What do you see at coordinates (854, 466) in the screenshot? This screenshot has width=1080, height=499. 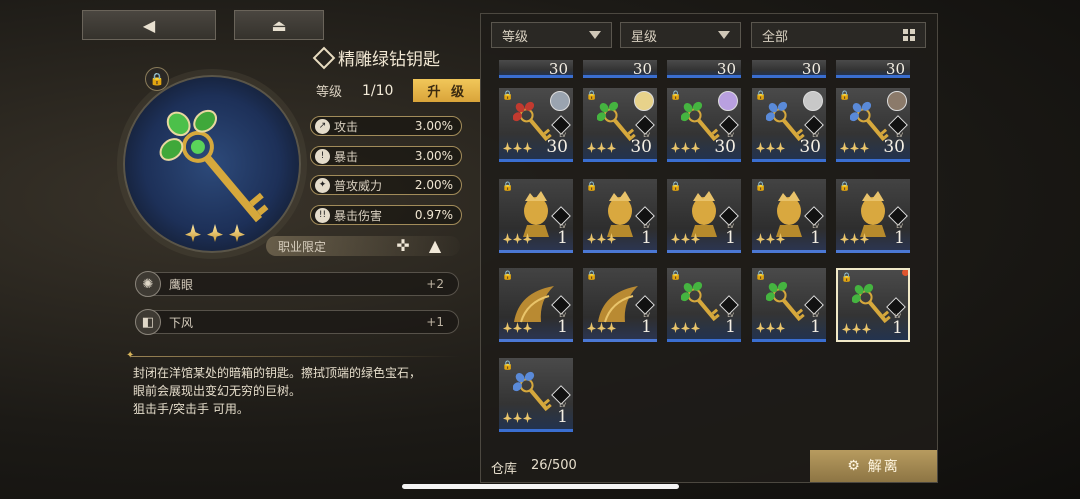 I see `wrench-icon: ⚙` at bounding box center [854, 466].